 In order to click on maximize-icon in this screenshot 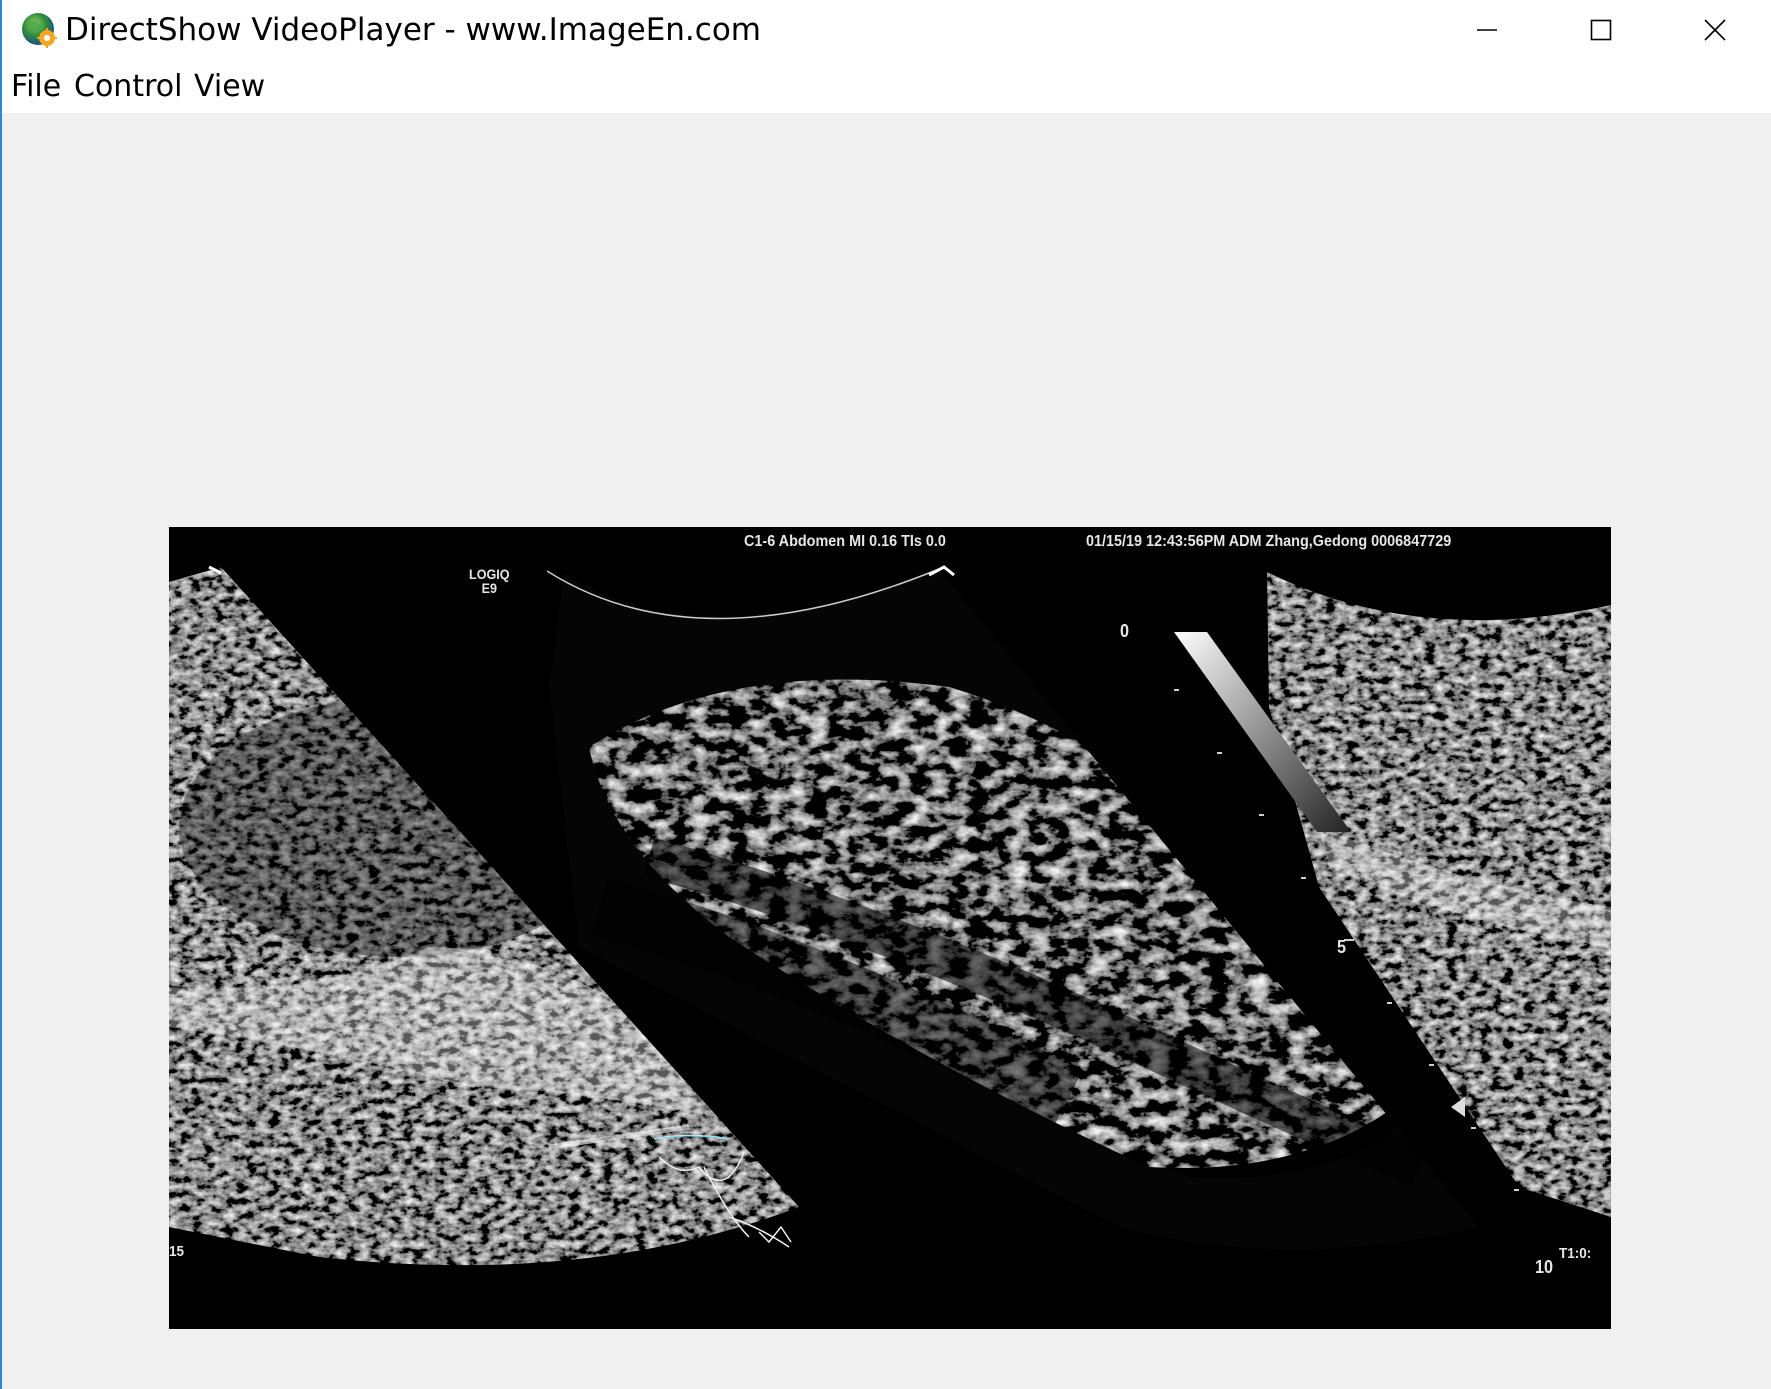, I will do `click(1601, 30)`.